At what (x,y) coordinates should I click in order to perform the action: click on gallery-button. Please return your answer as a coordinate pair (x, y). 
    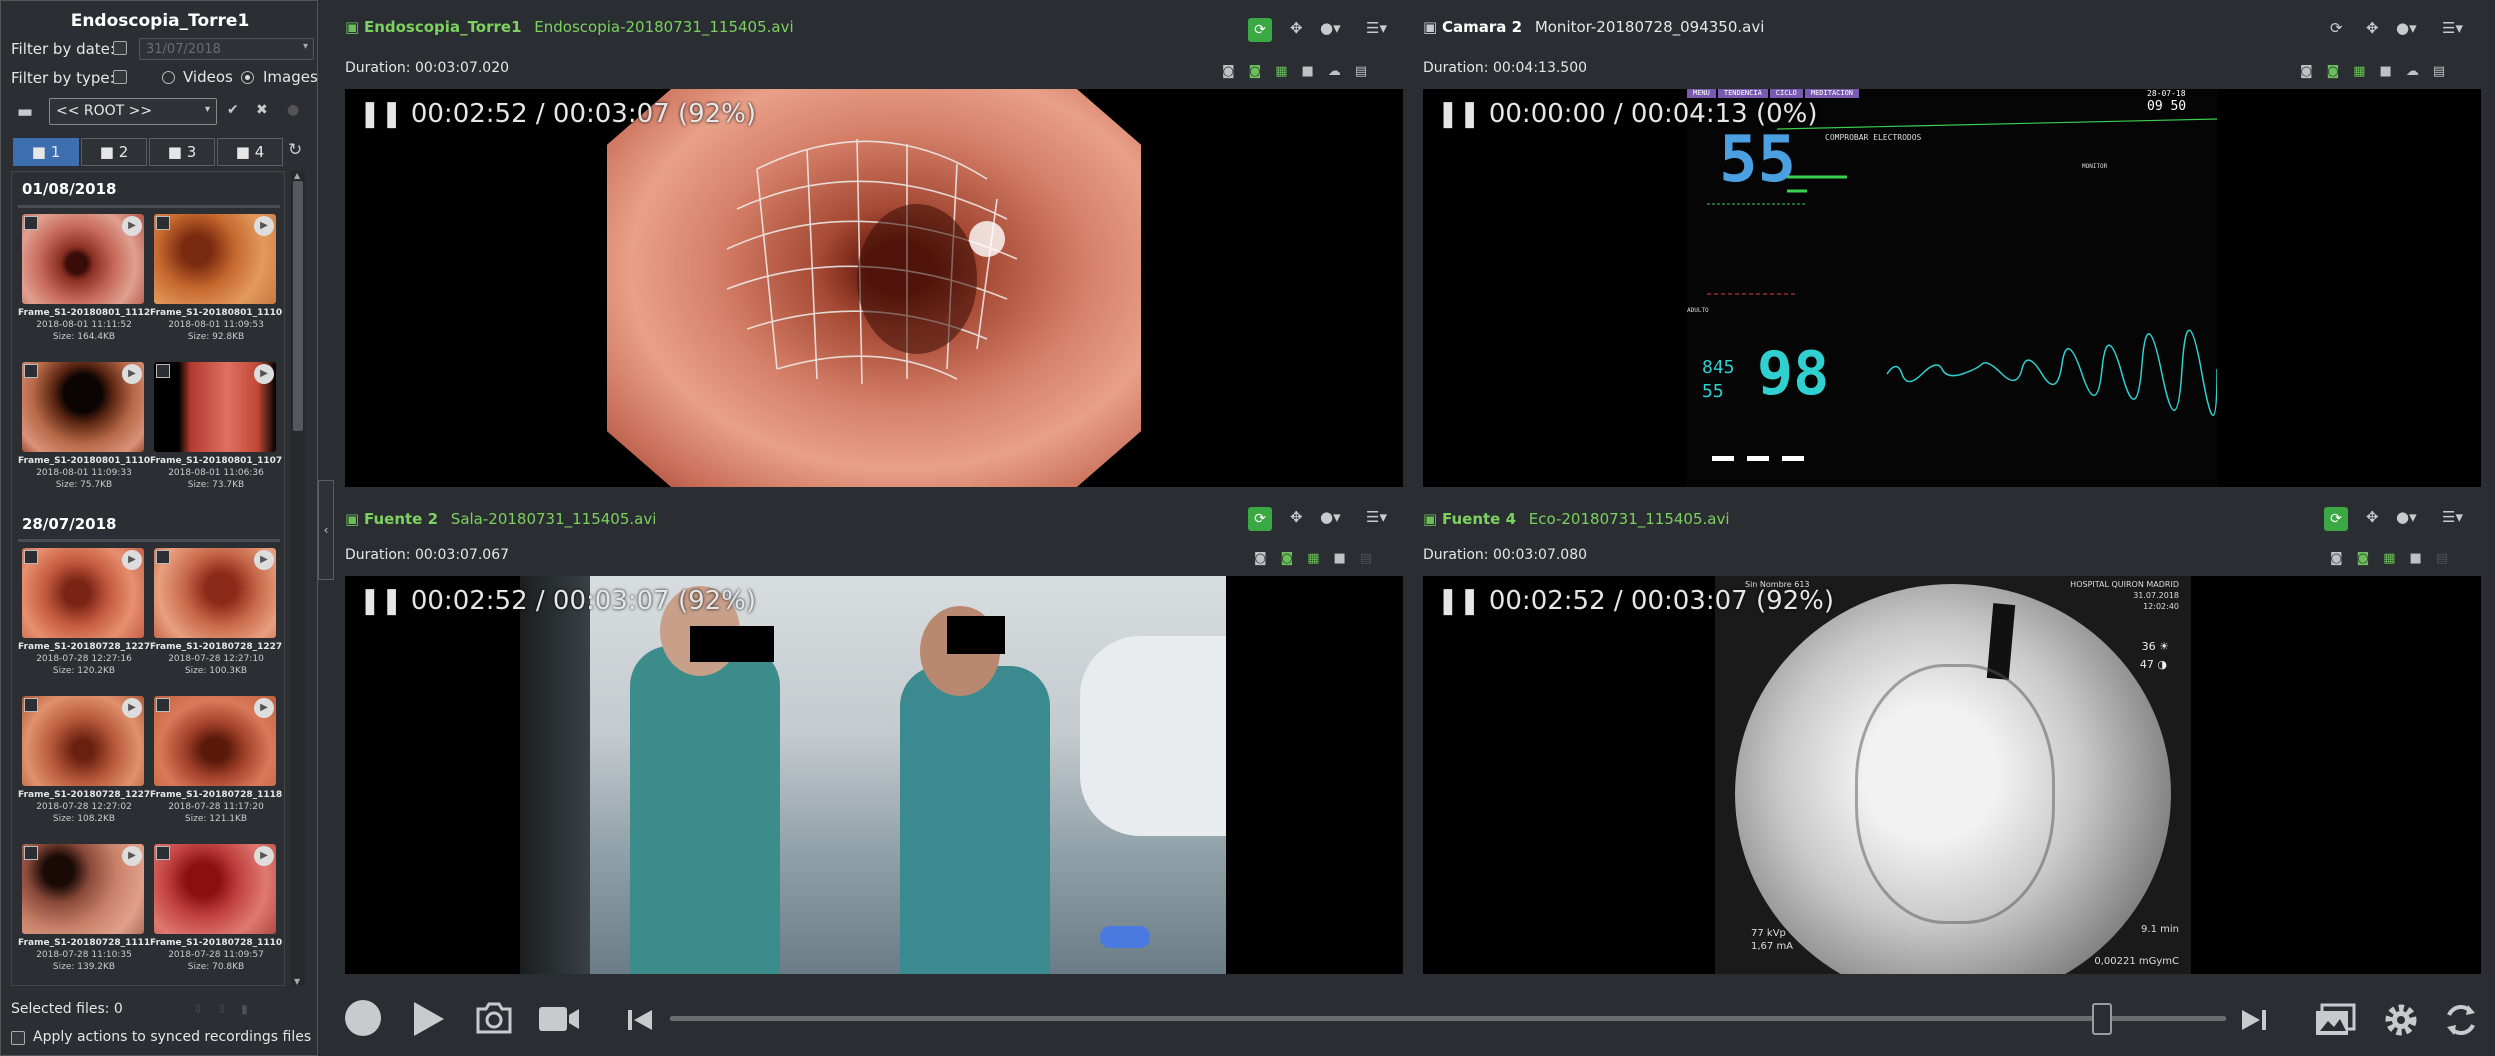
    Looking at the image, I should click on (2335, 1020).